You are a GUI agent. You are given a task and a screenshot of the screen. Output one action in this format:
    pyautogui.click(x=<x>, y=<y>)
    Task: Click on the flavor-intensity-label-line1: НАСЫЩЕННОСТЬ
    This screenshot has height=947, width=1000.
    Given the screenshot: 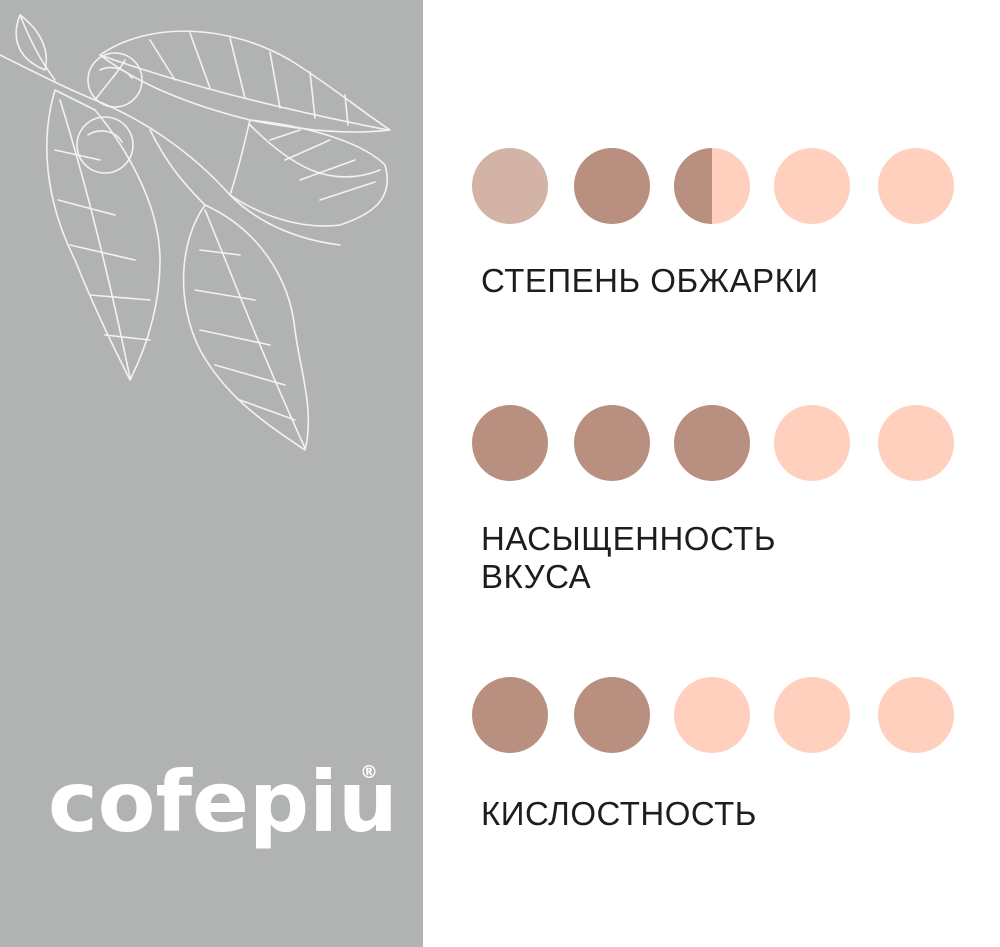 What is the action you would take?
    pyautogui.click(x=628, y=538)
    